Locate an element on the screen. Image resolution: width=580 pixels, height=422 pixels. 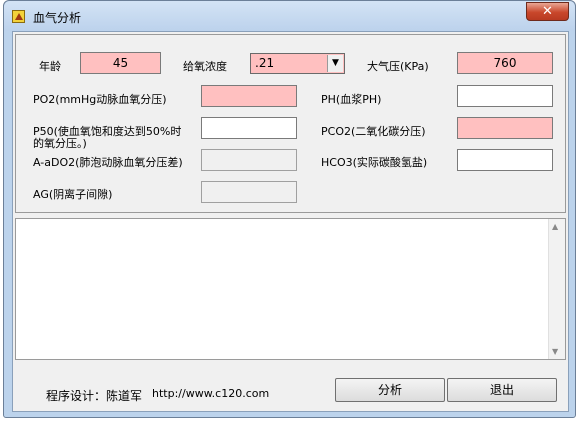
hco3-input is located at coordinates (505, 160).